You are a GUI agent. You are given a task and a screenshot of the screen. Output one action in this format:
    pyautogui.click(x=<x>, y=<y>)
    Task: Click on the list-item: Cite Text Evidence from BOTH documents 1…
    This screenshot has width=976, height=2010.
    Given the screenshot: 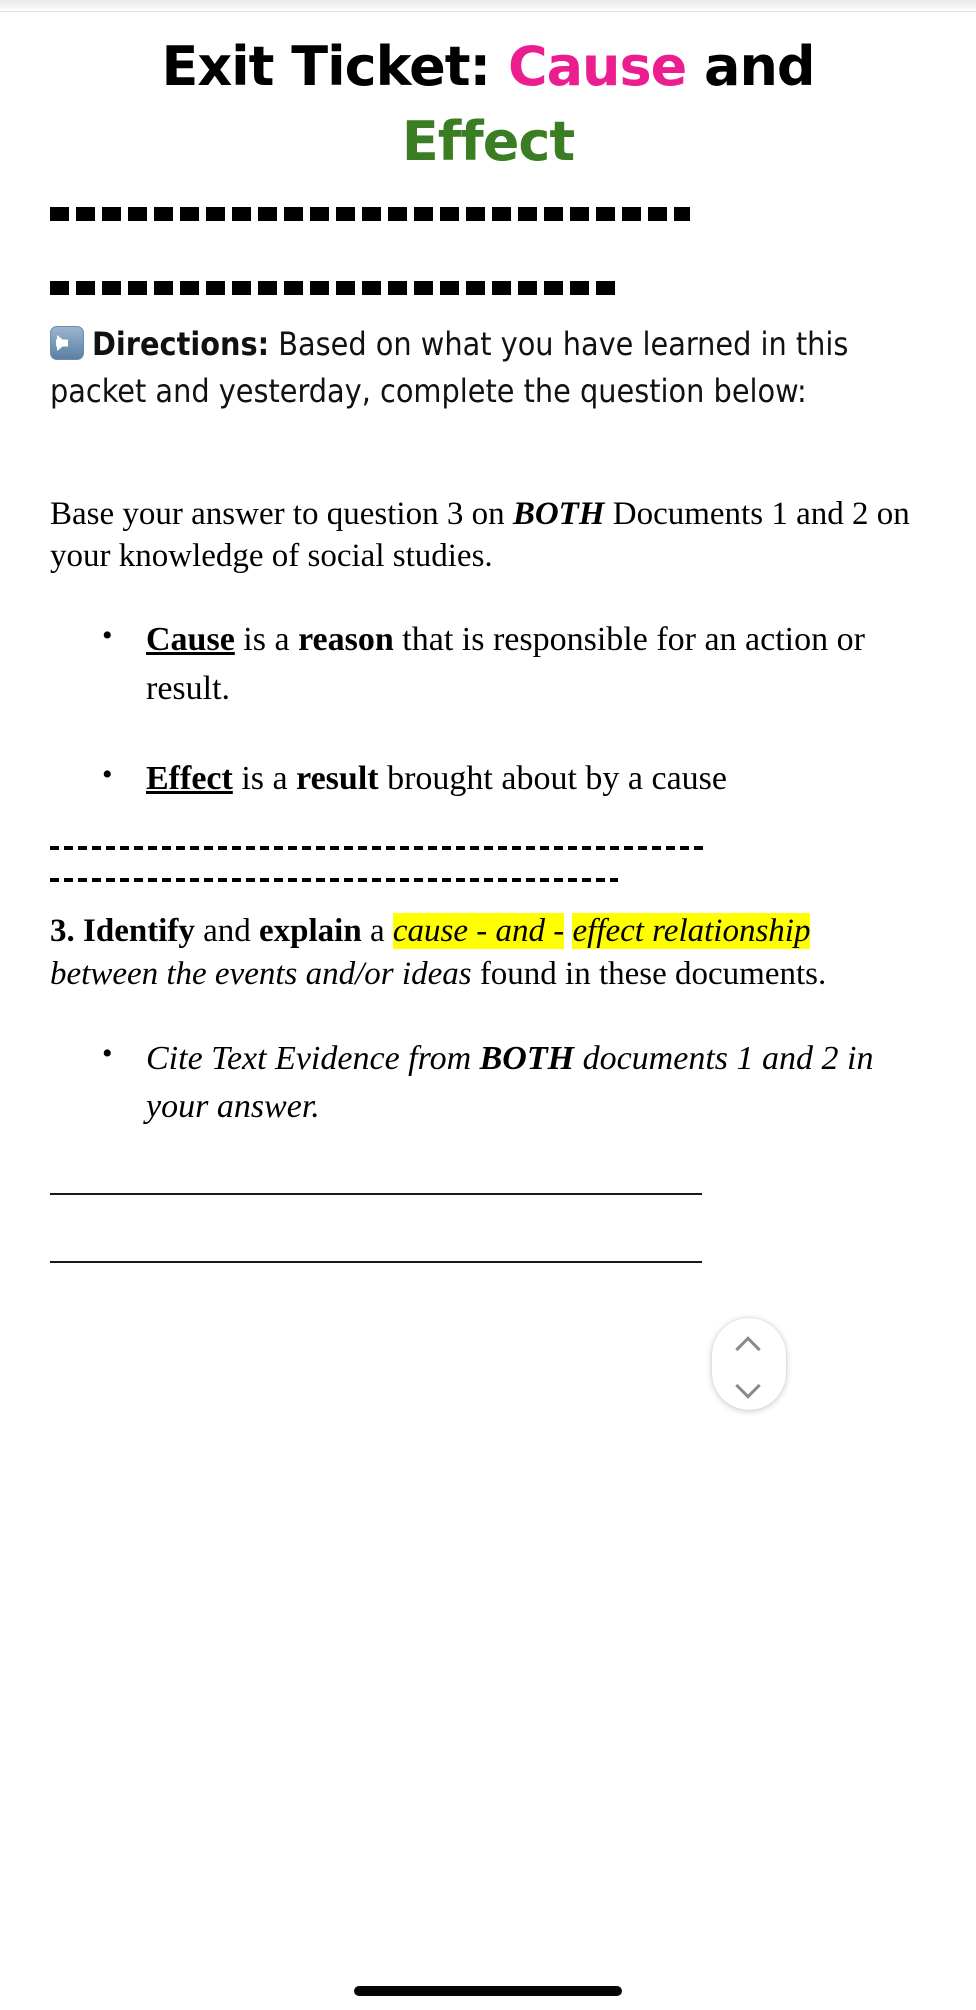 What is the action you would take?
    pyautogui.click(x=514, y=1082)
    